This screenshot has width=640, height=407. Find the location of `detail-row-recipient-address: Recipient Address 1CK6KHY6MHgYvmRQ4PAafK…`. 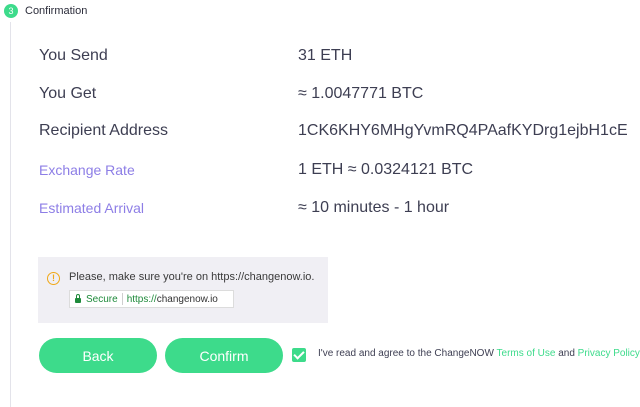

detail-row-recipient-address: Recipient Address 1CK6KHY6MHgYvmRQ4PAafK… is located at coordinates (339, 131).